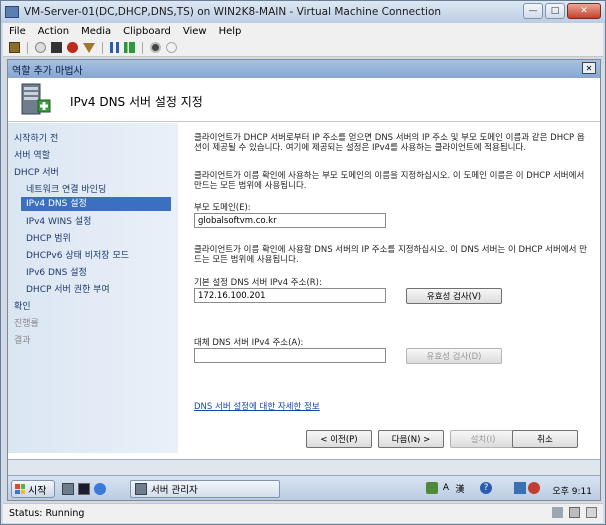 The height and width of the screenshot is (525, 606). What do you see at coordinates (37, 491) in the screenshot?
I see `start-label: 시작` at bounding box center [37, 491].